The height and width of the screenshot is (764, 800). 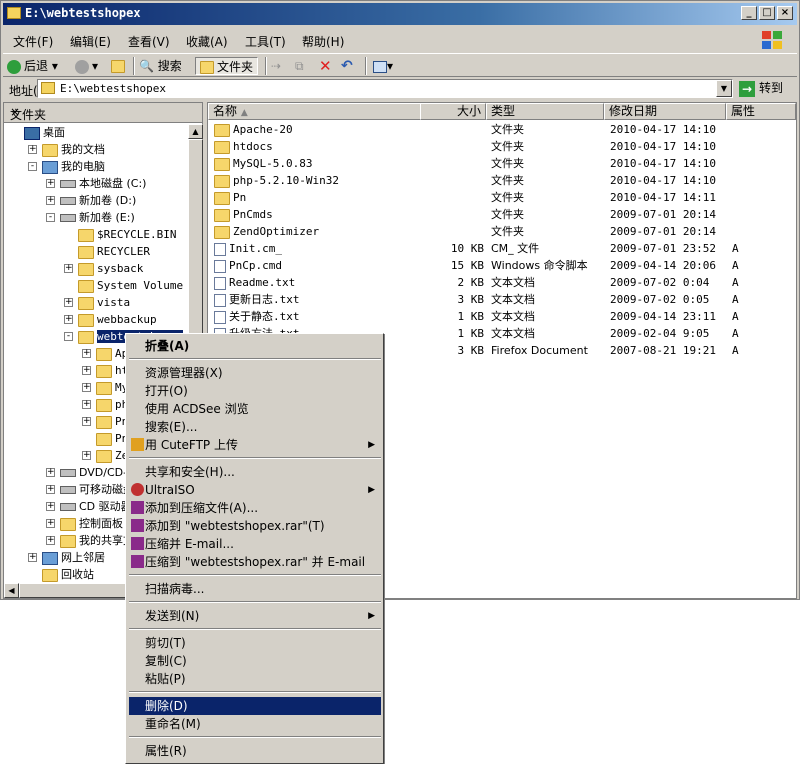 What do you see at coordinates (502, 248) in the screenshot?
I see `file-row: Init.cm_ 10 KB CM_ 文件 2009-07-01 23:52 A` at bounding box center [502, 248].